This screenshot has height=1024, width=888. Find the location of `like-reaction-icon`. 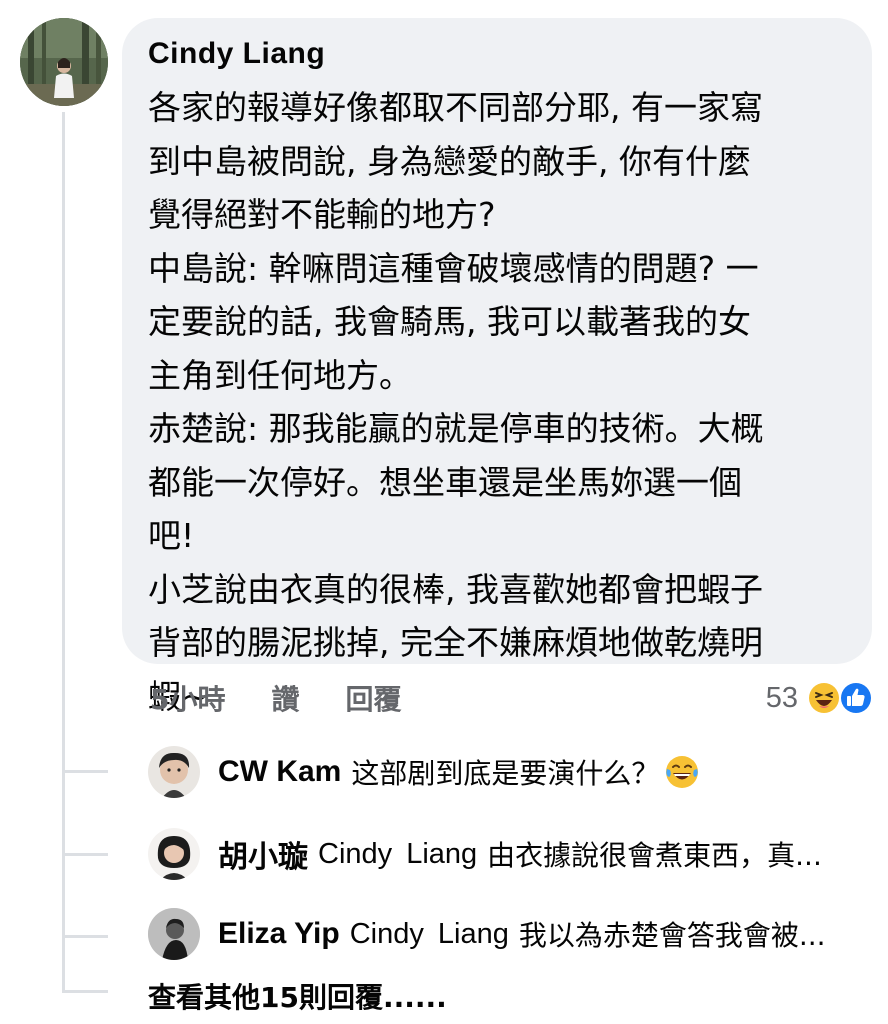

like-reaction-icon is located at coordinates (856, 698).